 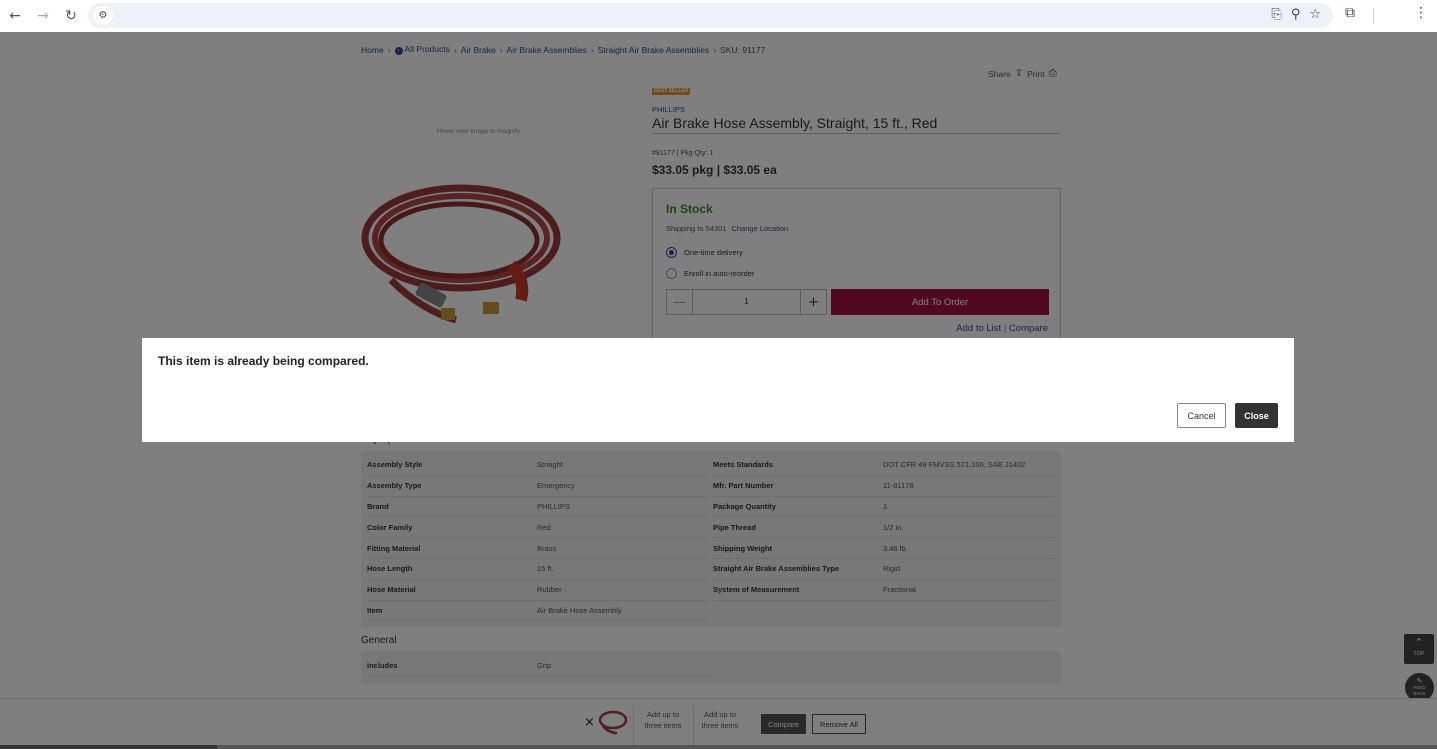 What do you see at coordinates (1373, 16) in the screenshot?
I see `toolbar-divider` at bounding box center [1373, 16].